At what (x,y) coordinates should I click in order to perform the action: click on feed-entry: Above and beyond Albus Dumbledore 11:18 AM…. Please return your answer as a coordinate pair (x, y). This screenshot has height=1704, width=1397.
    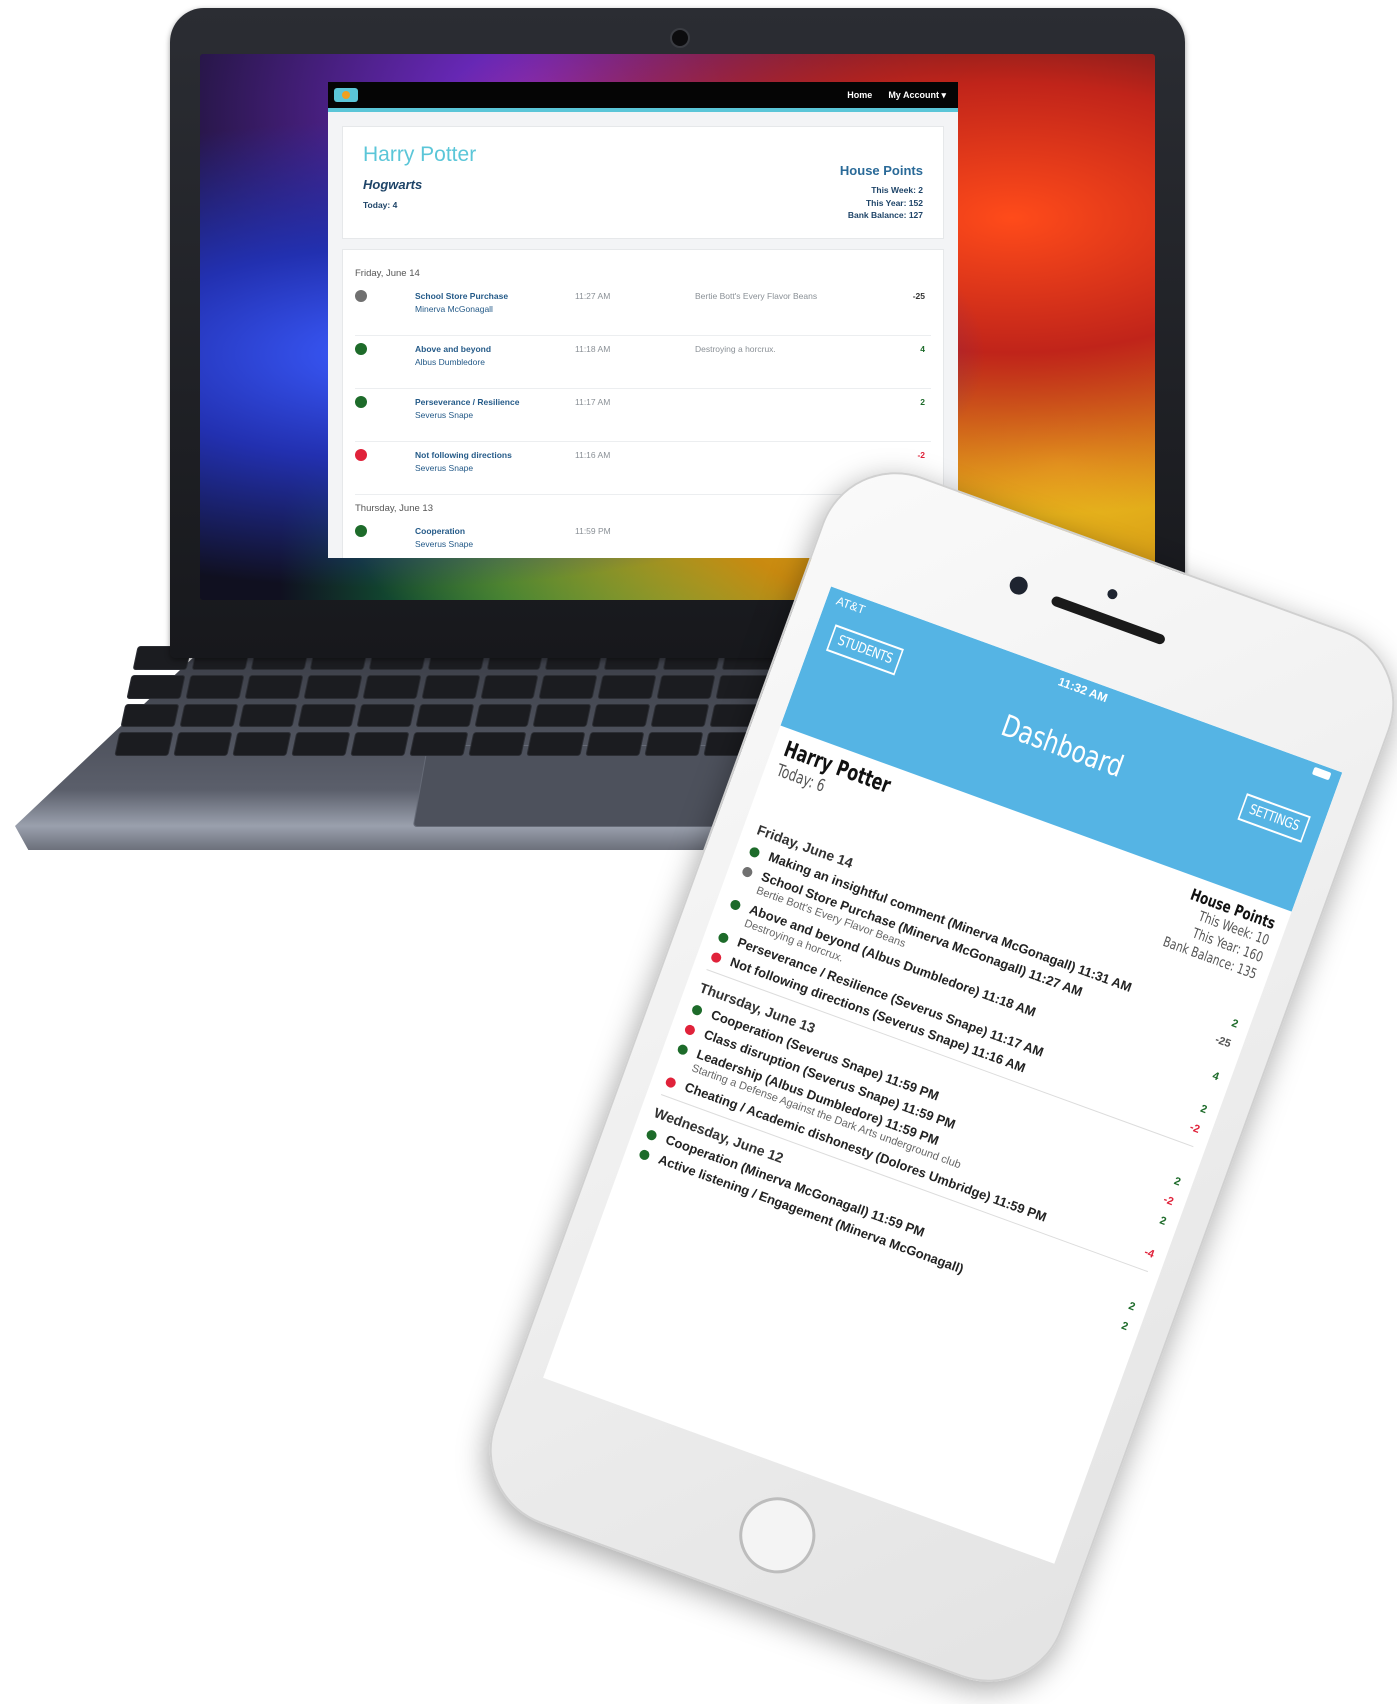
    Looking at the image, I should click on (643, 363).